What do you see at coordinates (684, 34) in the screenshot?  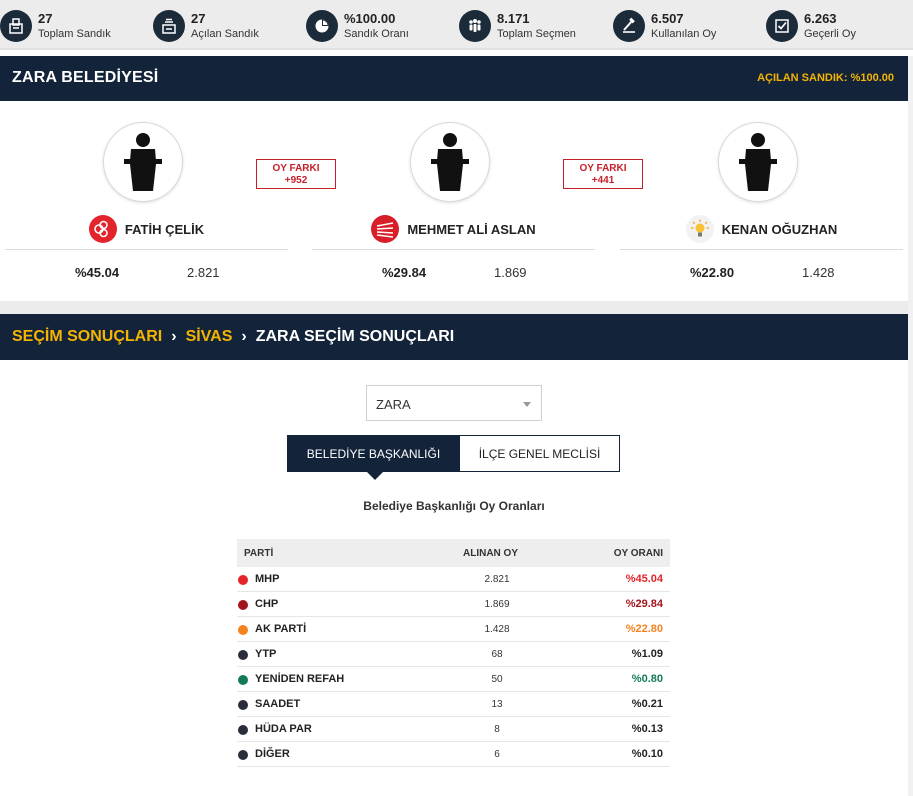 I see `stat-label: Kullanılan Oy` at bounding box center [684, 34].